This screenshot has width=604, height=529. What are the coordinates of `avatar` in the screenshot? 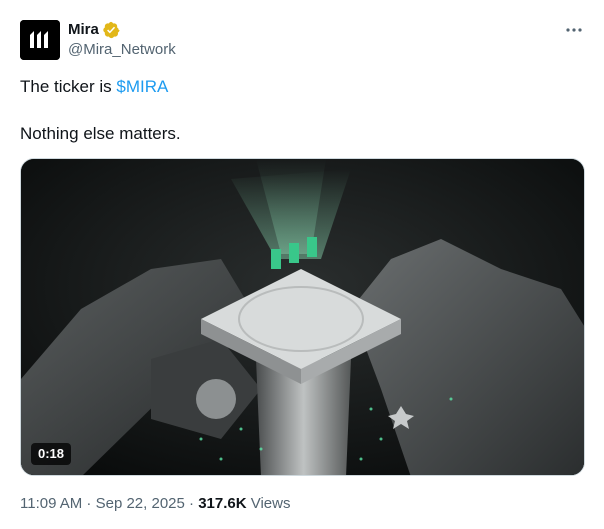 It's located at (40, 40).